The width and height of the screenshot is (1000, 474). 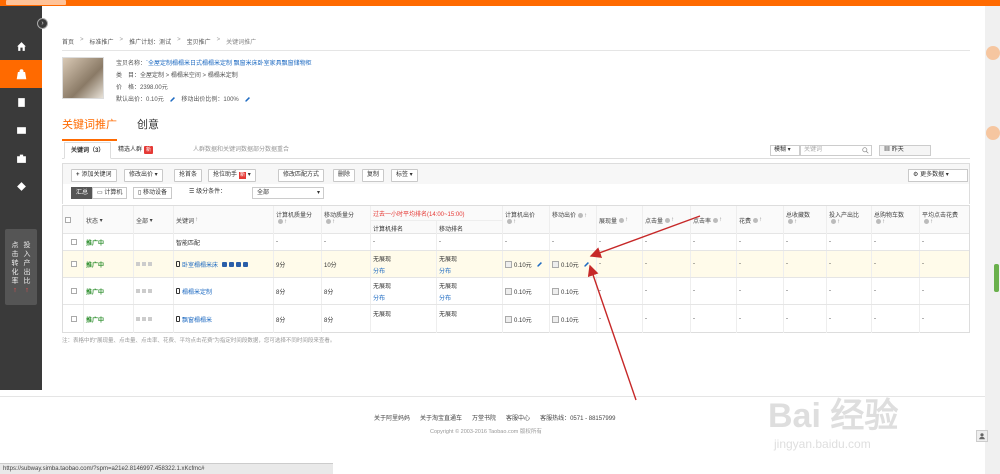 I want to click on match-mode-select: 模糊 ▾, so click(x=785, y=150).